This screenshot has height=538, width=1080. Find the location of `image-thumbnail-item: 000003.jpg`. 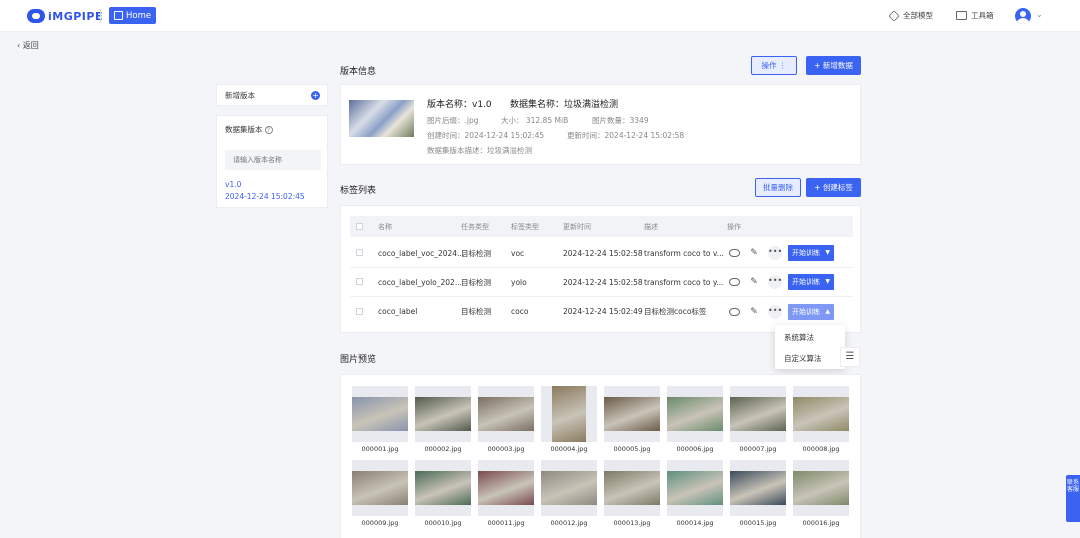

image-thumbnail-item: 000003.jpg is located at coordinates (506, 419).